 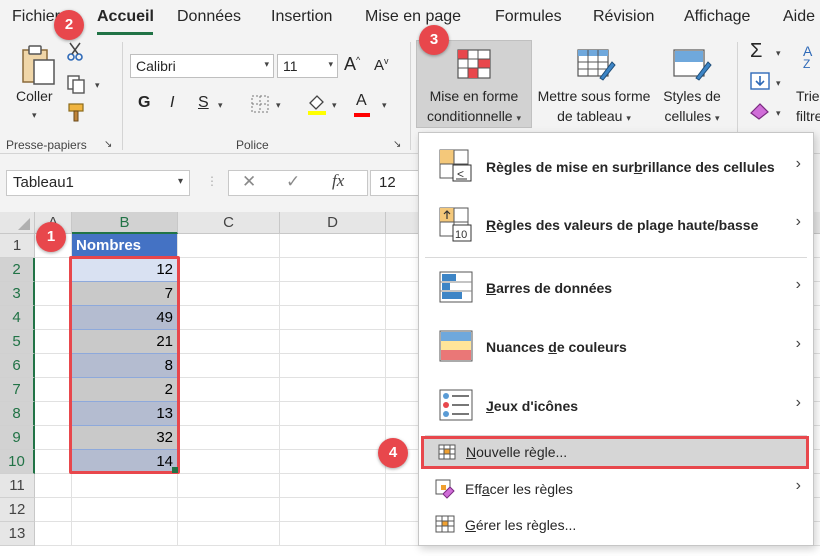 What do you see at coordinates (330, 64) in the screenshot?
I see `chevron-down-icon: ▾` at bounding box center [330, 64].